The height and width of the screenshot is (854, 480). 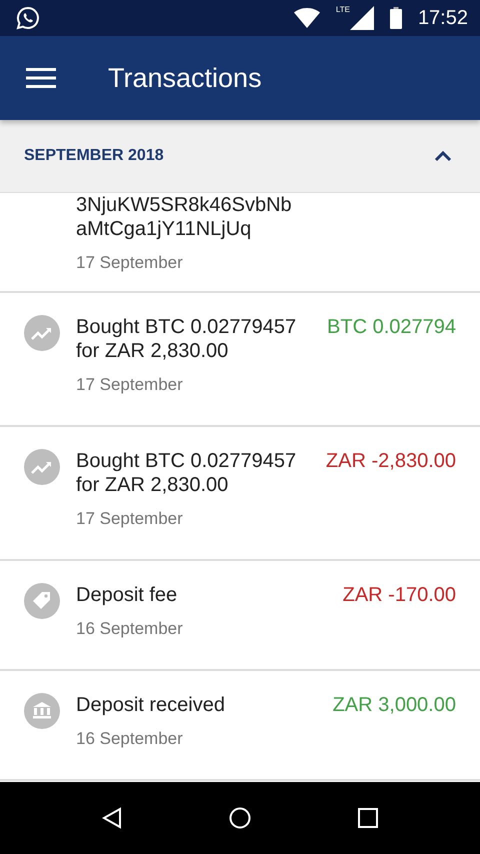 What do you see at coordinates (443, 18) in the screenshot?
I see `clock-time: 17:52` at bounding box center [443, 18].